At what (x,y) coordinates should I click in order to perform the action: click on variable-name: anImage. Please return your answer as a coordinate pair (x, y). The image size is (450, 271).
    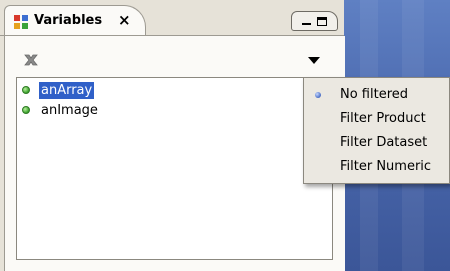
    Looking at the image, I should click on (69, 110).